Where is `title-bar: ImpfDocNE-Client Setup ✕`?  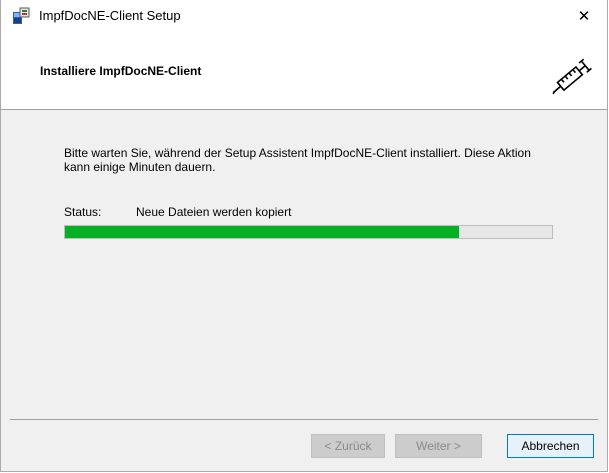 title-bar: ImpfDocNE-Client Setup ✕ is located at coordinates (304, 15).